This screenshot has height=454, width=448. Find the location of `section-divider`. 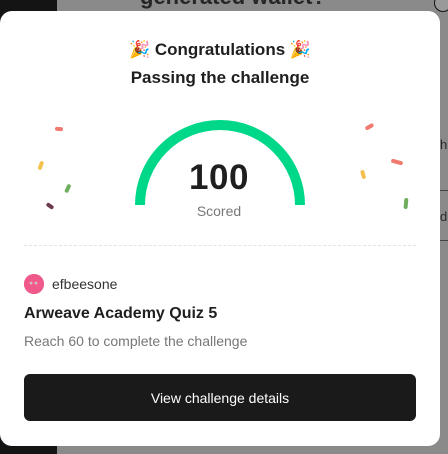

section-divider is located at coordinates (220, 245).